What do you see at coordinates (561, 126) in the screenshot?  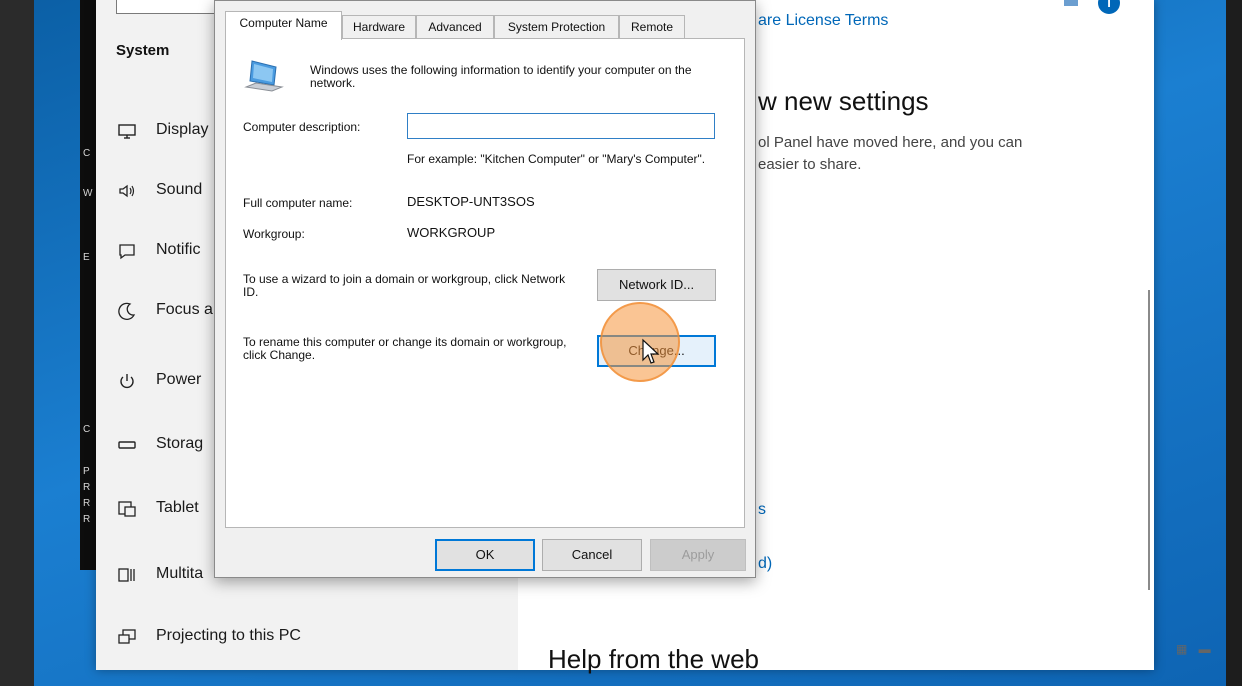 I see `computer-description-input` at bounding box center [561, 126].